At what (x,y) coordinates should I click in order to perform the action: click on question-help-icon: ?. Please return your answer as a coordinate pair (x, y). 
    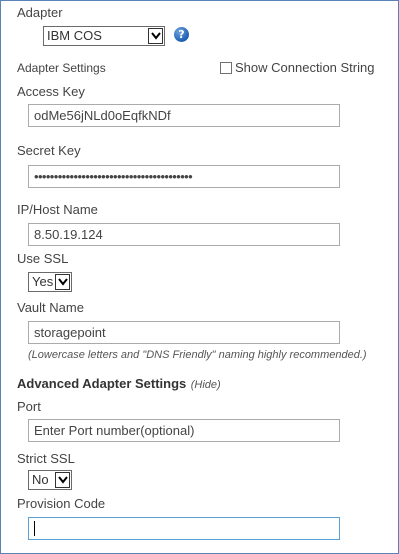
    Looking at the image, I should click on (181, 34).